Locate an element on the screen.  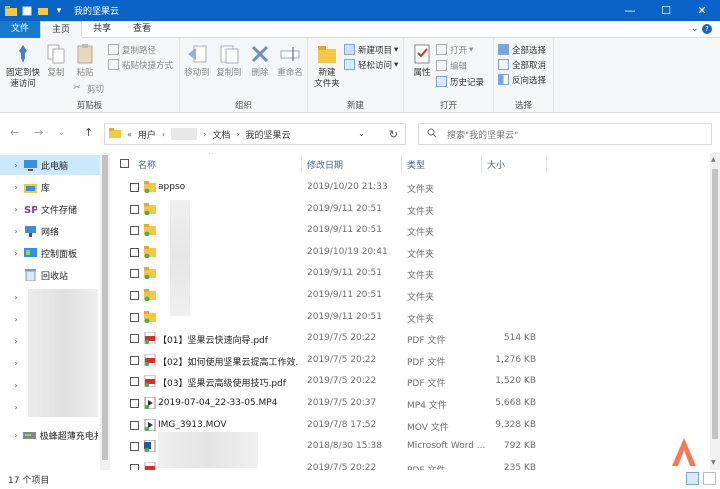
sidebar-item-file-storage: › SP 文件存储 is located at coordinates (50, 209).